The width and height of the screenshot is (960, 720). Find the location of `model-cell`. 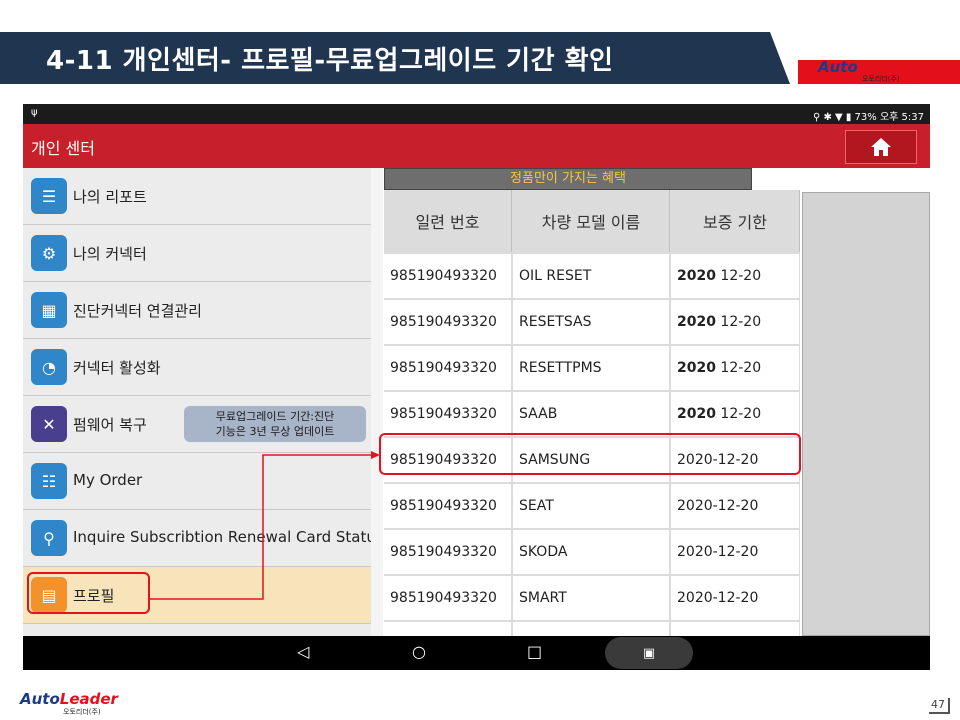

model-cell is located at coordinates (591, 629).